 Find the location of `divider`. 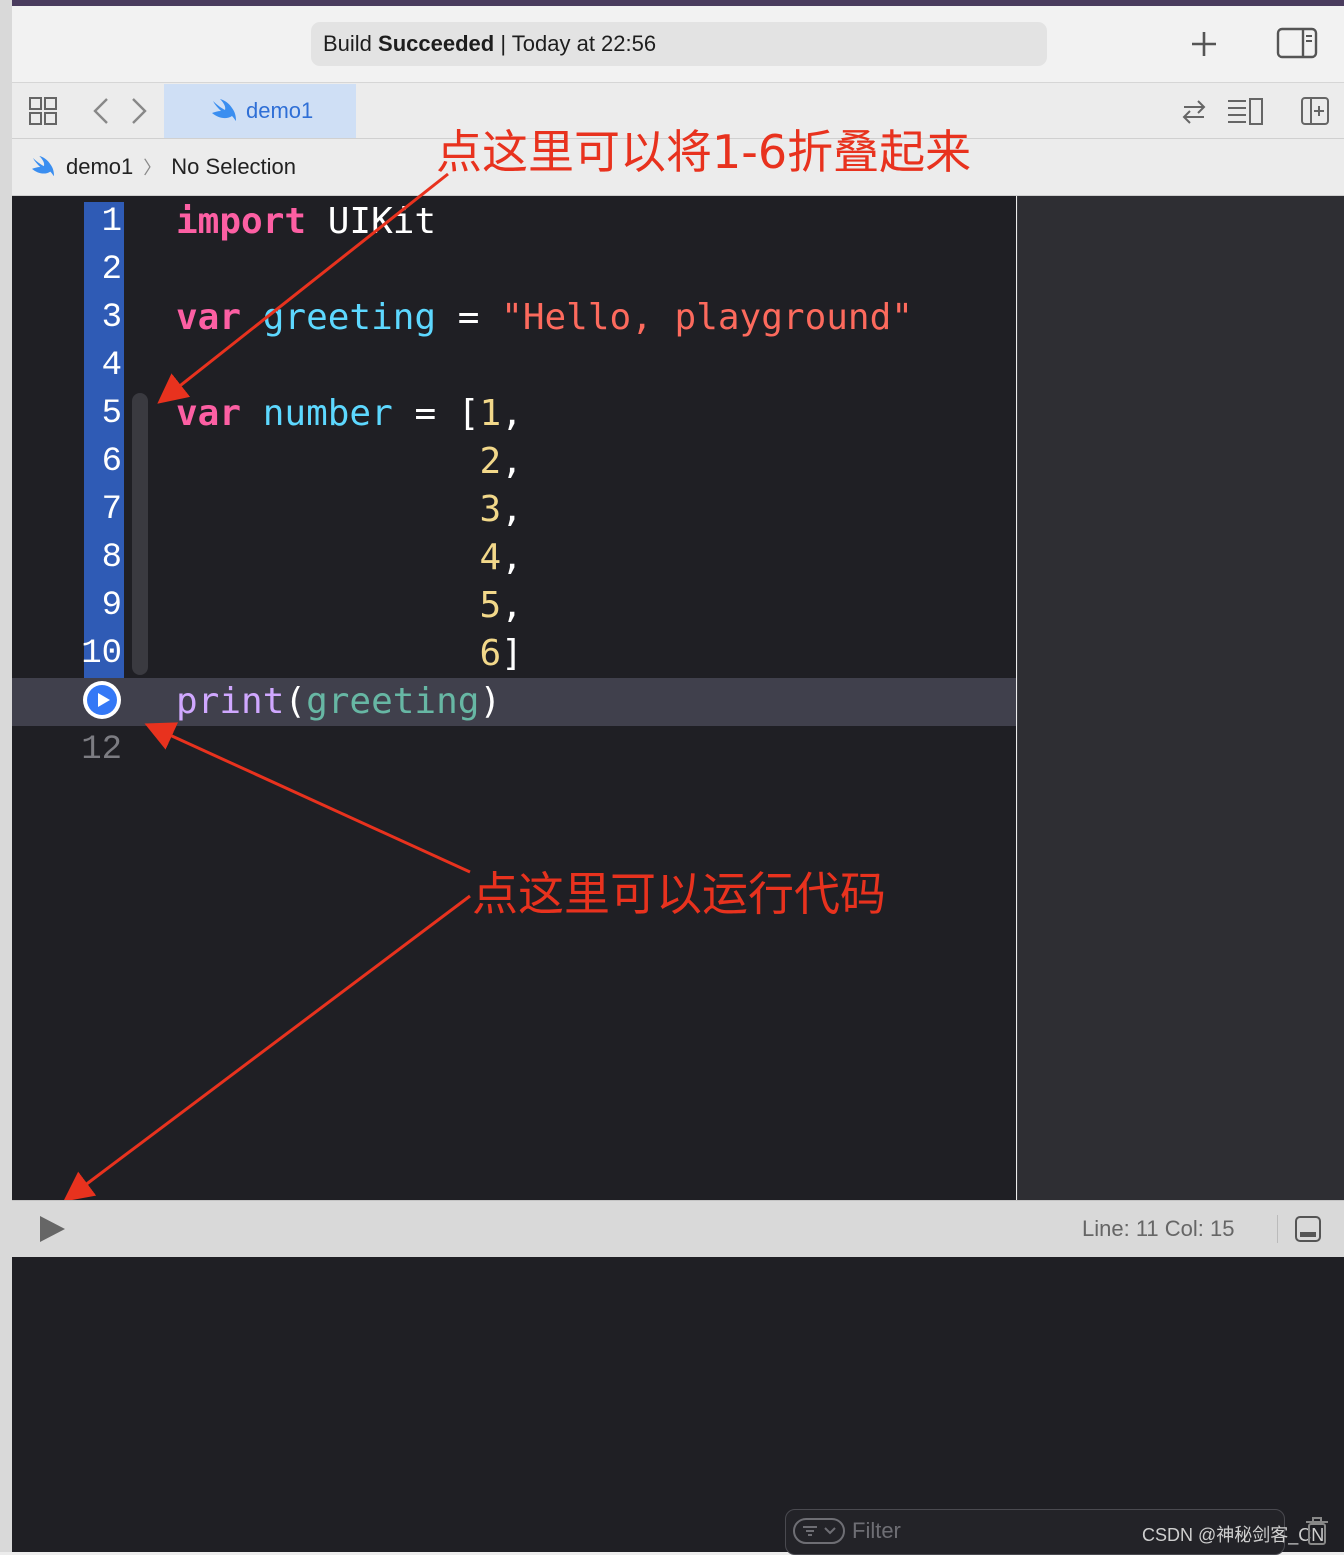

divider is located at coordinates (1277, 1229).